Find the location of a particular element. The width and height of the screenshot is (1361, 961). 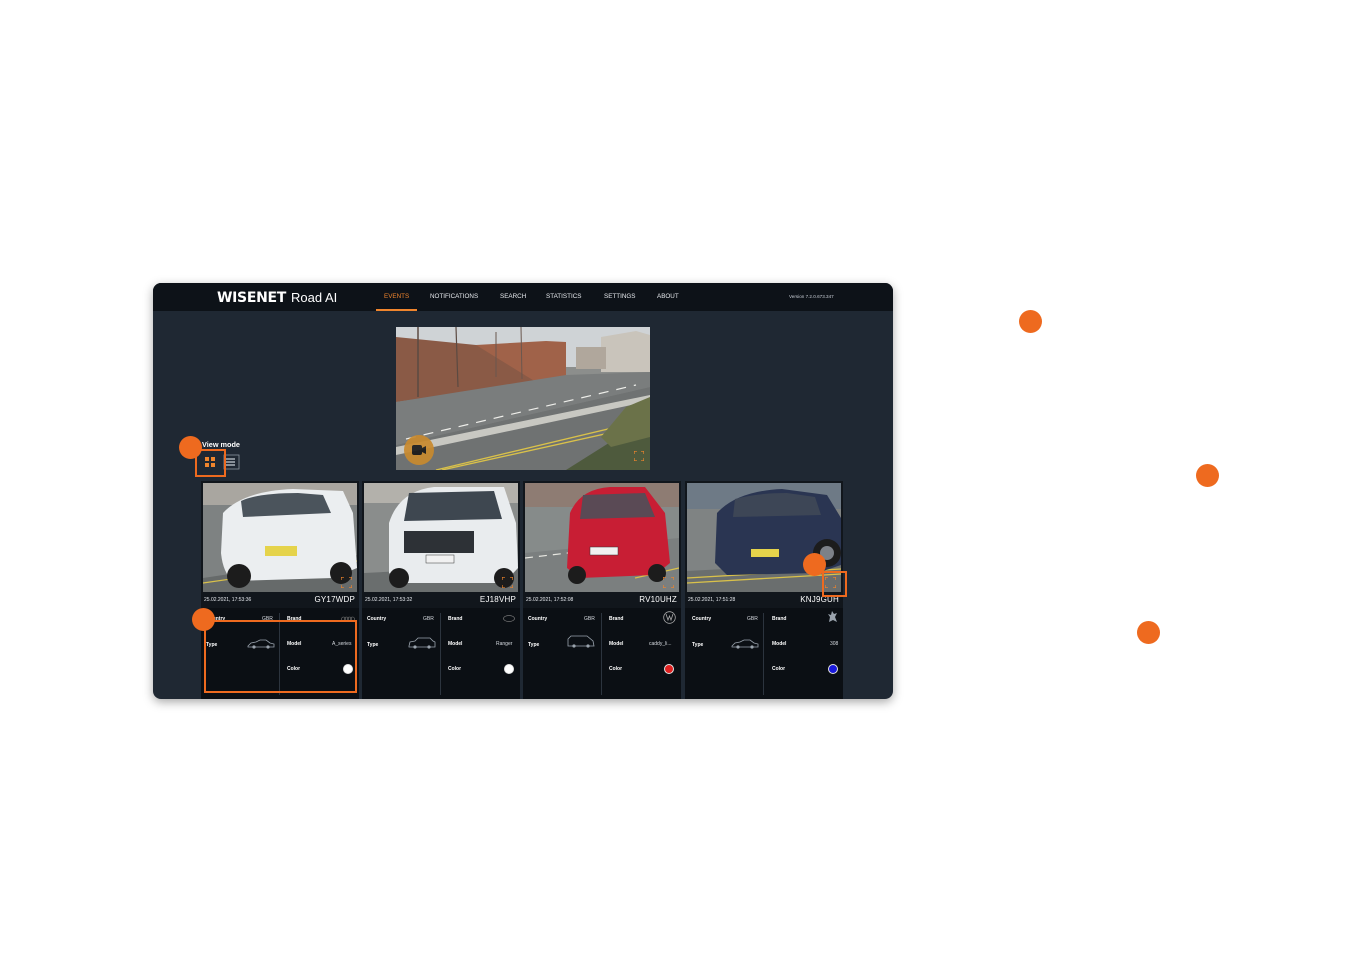

product-name: Road AI is located at coordinates (314, 297).